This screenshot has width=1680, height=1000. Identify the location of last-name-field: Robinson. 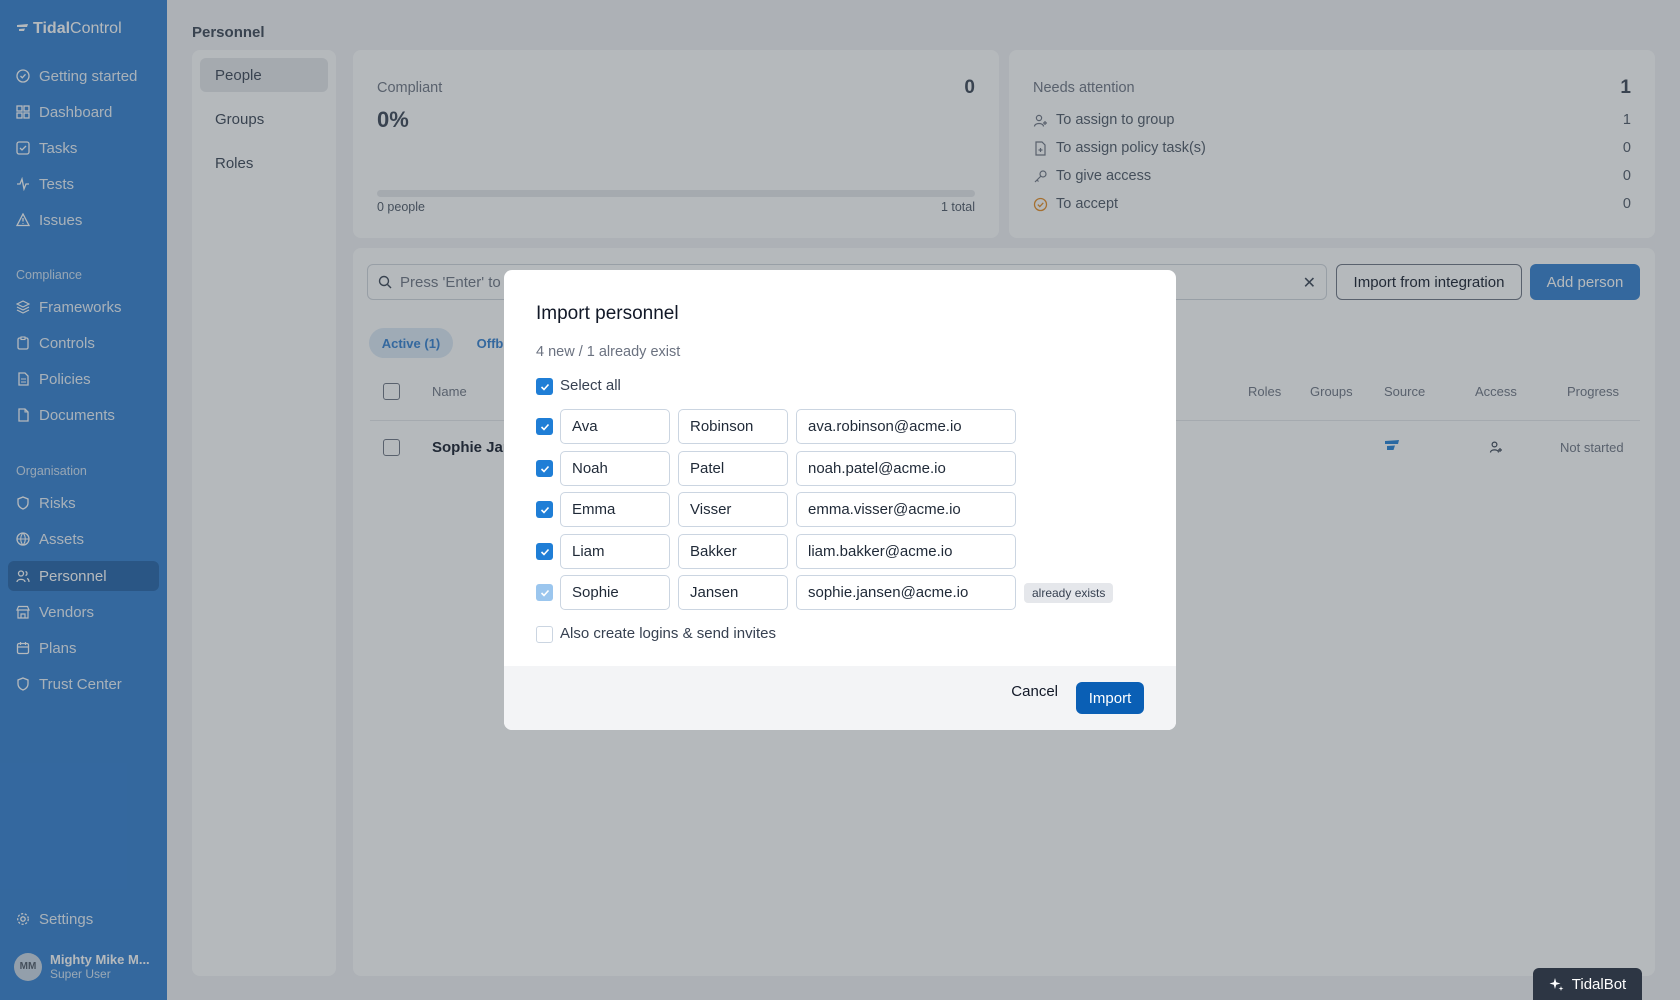
(733, 426).